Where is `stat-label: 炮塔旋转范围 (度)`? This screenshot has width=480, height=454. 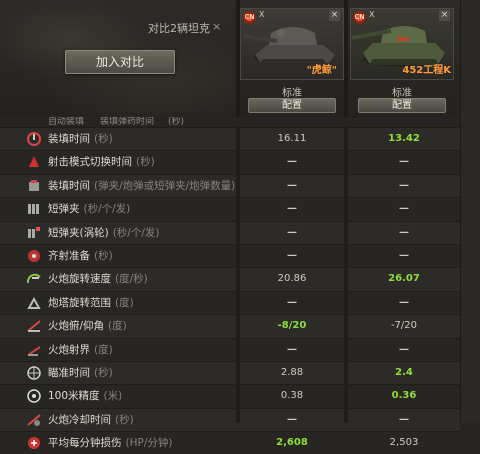
stat-label: 炮塔旋转范围 (度) is located at coordinates (91, 303).